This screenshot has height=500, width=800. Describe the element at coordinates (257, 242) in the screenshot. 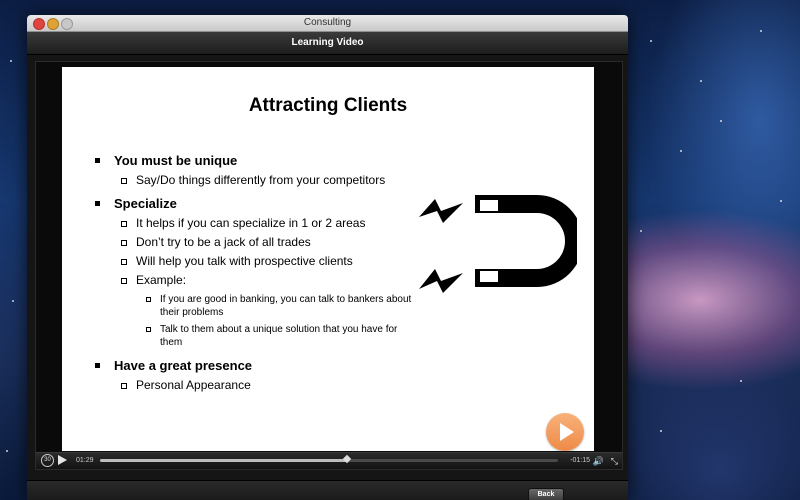

I see `bullet-item: Don’t try to be a jack of all trades` at that location.